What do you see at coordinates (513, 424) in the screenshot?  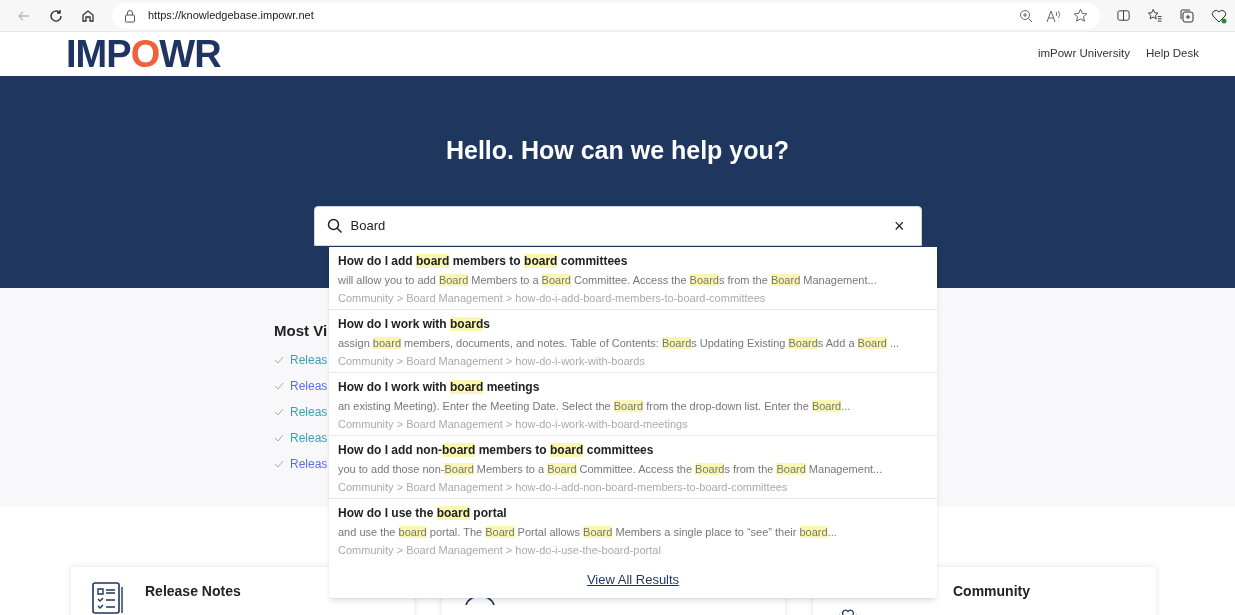 I see `result-path: Community > Board Management > how-do-i-work-with-board-meetings` at bounding box center [513, 424].